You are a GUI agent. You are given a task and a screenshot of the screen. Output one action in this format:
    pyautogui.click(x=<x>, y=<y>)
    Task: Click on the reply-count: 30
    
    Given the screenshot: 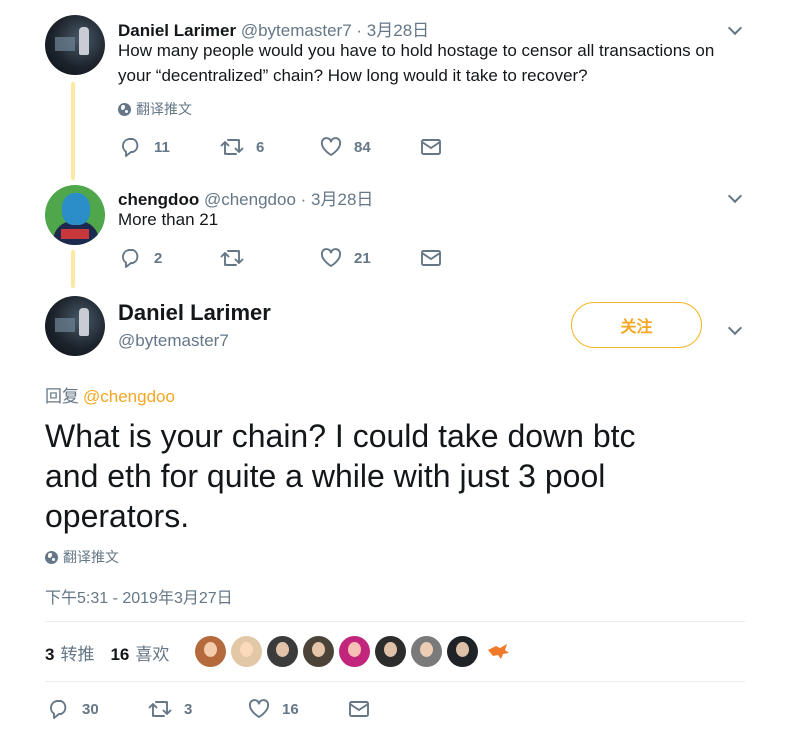 What is the action you would take?
    pyautogui.click(x=90, y=709)
    